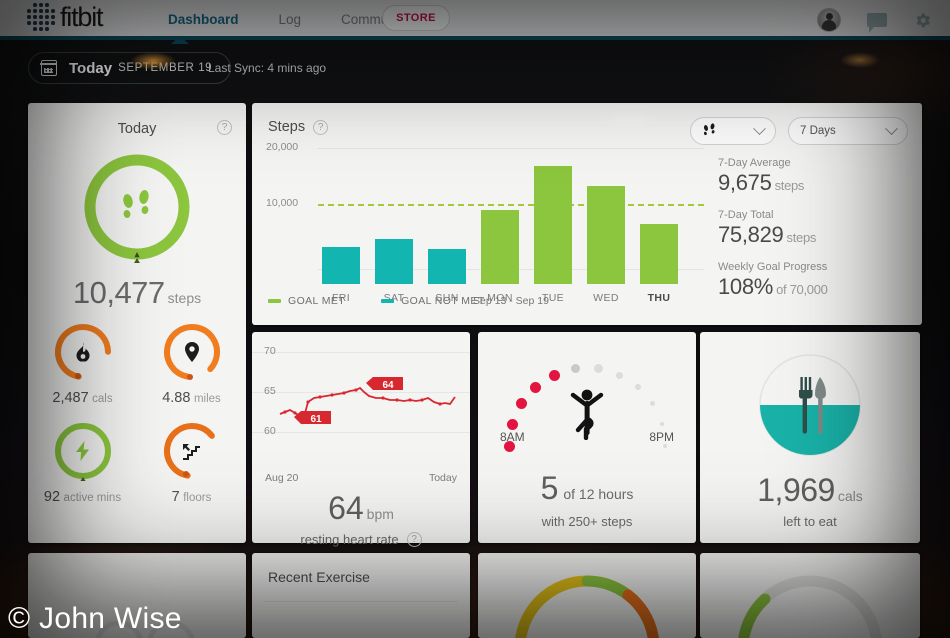 This screenshot has width=950, height=638. Describe the element at coordinates (801, 237) in the screenshot. I see `stat-unit: steps` at that location.